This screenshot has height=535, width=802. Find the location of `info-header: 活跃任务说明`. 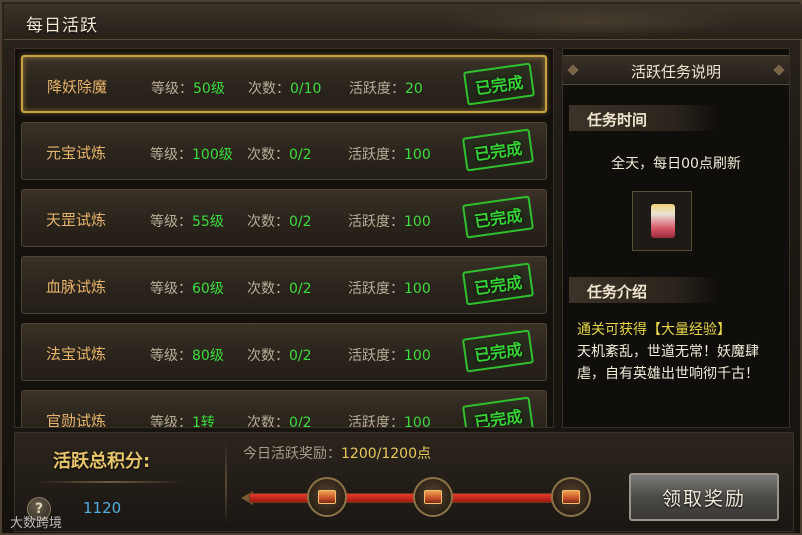

info-header: 活跃任务说明 is located at coordinates (676, 70).